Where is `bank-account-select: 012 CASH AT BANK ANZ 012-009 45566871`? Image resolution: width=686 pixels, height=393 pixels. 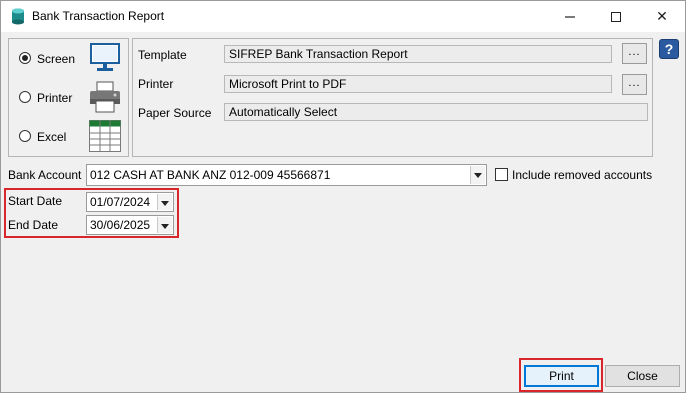 bank-account-select: 012 CASH AT BANK ANZ 012-009 45566871 is located at coordinates (286, 175).